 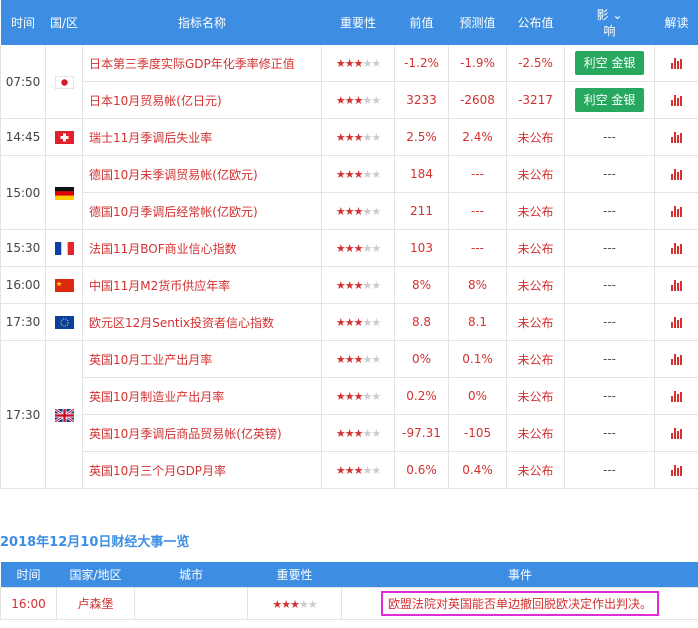 What do you see at coordinates (202, 396) in the screenshot?
I see `indicator-name-link: 英国10月制造业产出月率` at bounding box center [202, 396].